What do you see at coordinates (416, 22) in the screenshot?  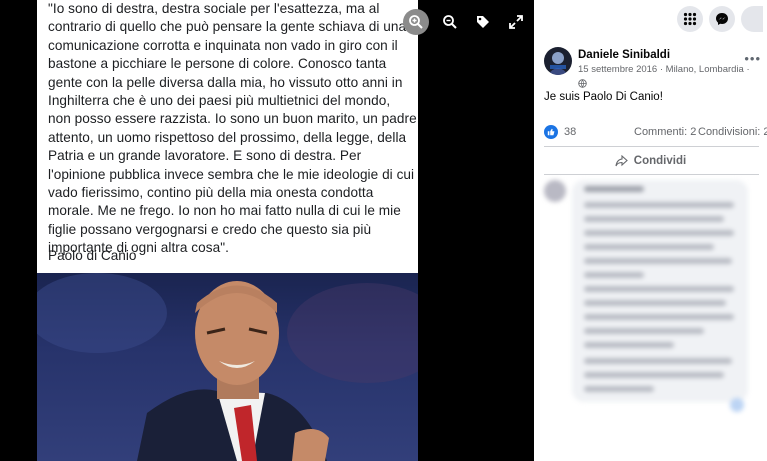 I see `zoom-in-icon` at bounding box center [416, 22].